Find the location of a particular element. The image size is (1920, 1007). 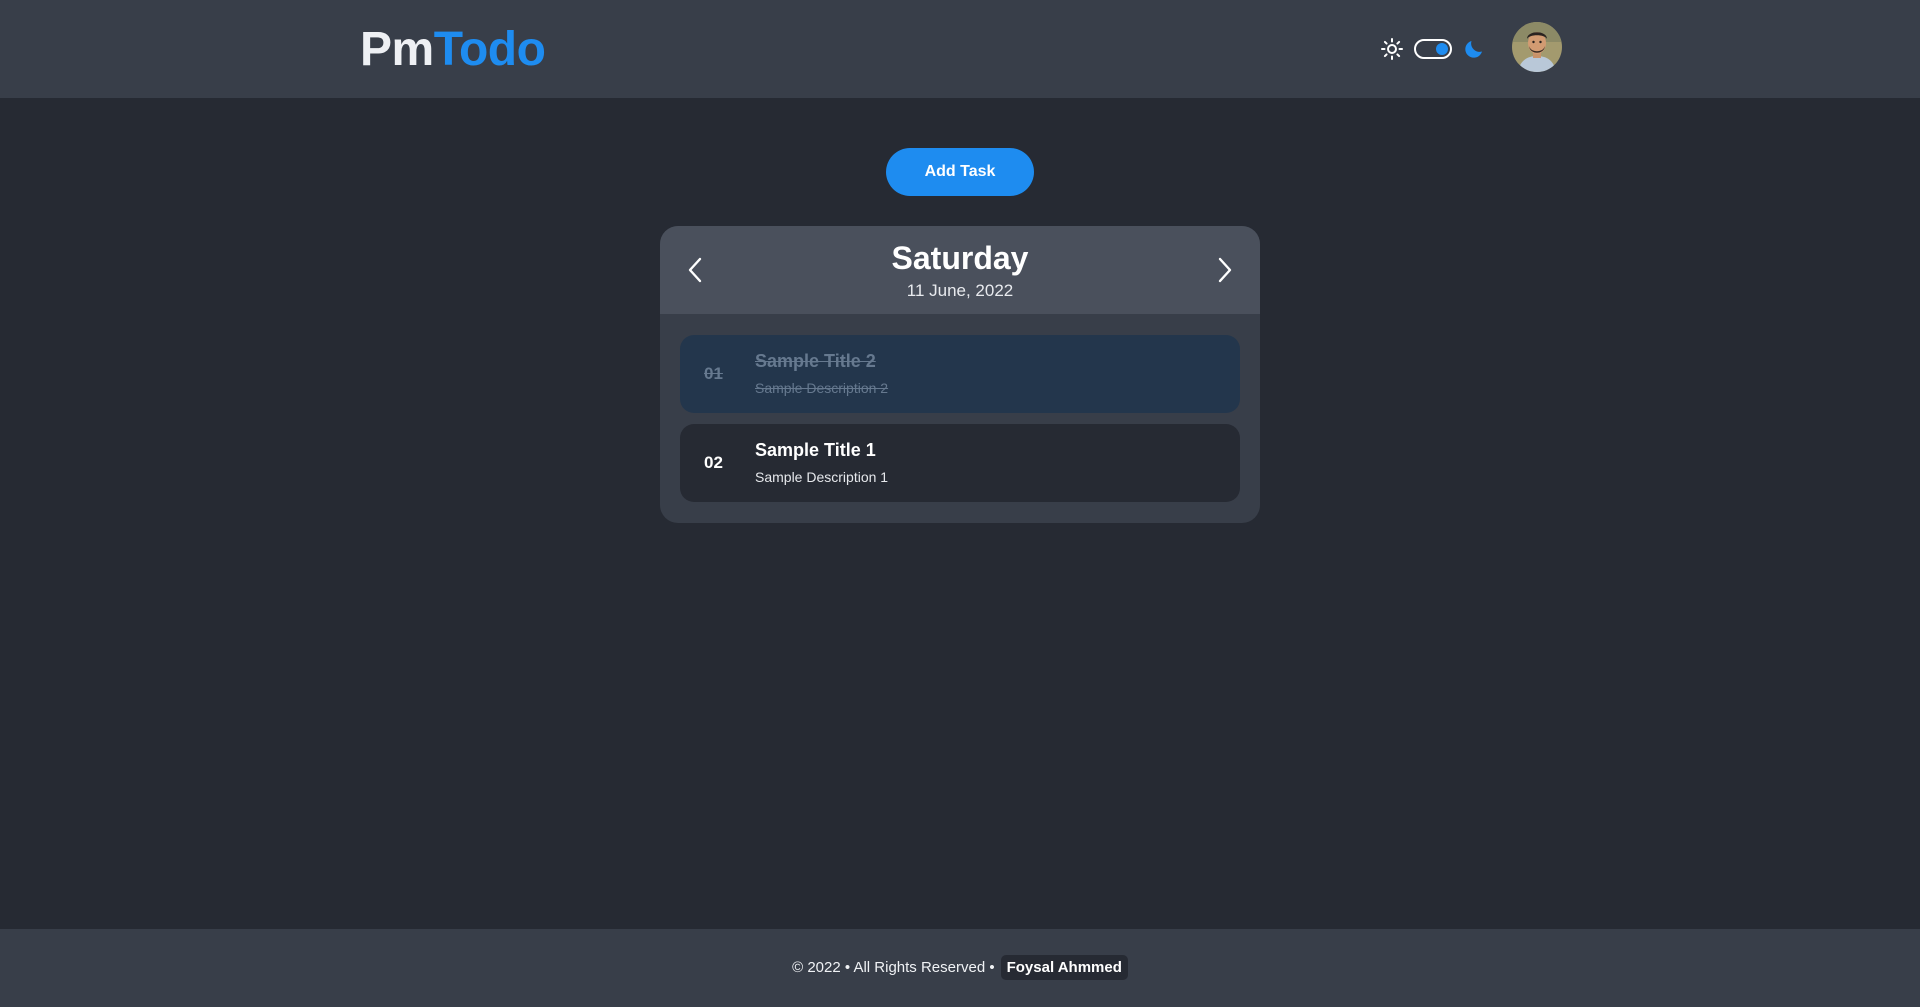

day-header: Saturday 11 June, 2022 is located at coordinates (960, 270).